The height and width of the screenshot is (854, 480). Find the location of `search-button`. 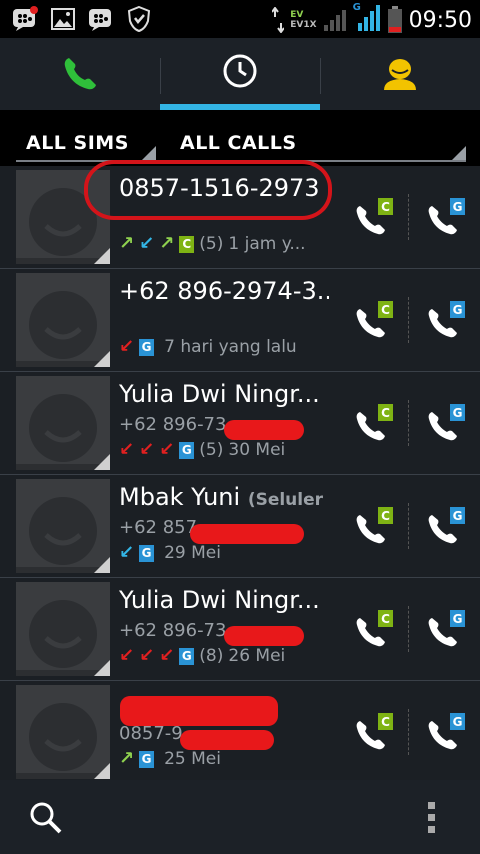

search-button is located at coordinates (46, 820).